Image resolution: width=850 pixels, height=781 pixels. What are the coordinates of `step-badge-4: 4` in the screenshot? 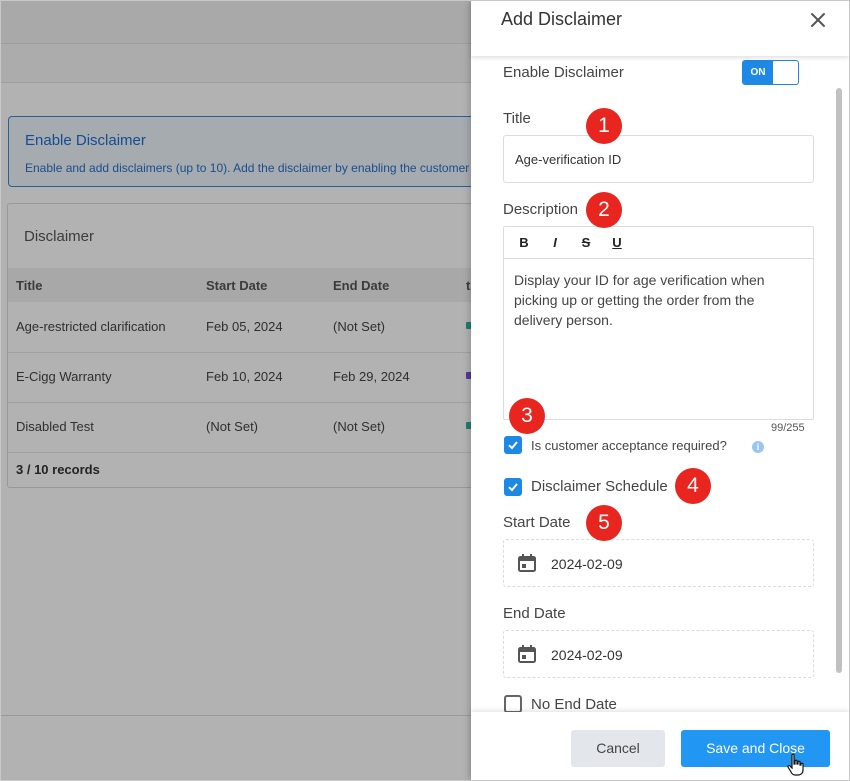 It's located at (693, 486).